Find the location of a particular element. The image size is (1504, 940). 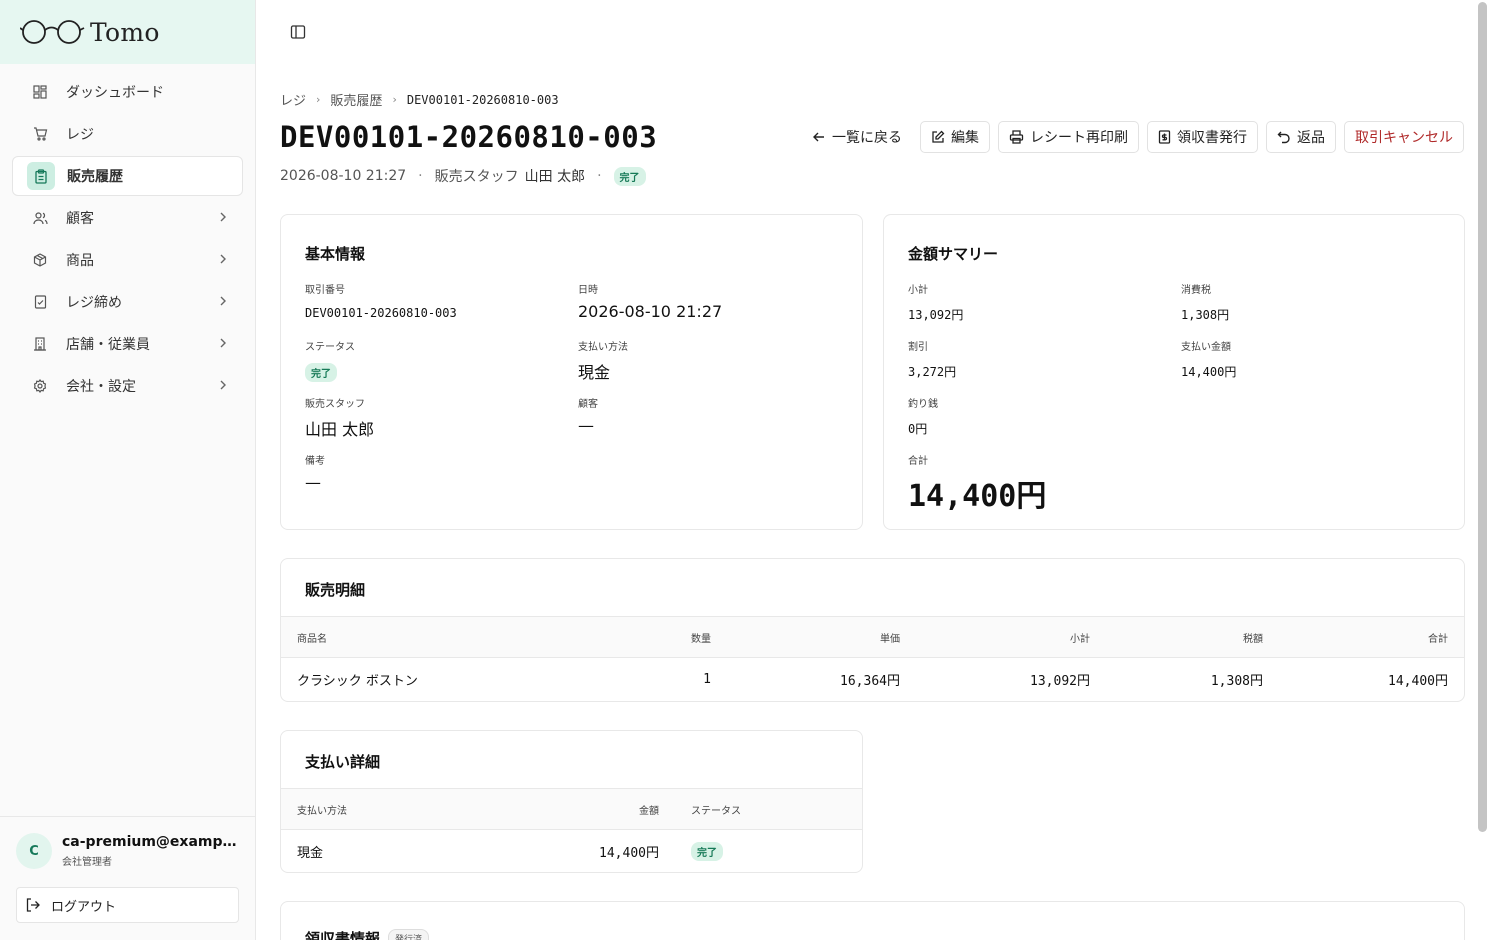

user-profile: C ca-premium@example.com 会社管理者 is located at coordinates (127, 851).